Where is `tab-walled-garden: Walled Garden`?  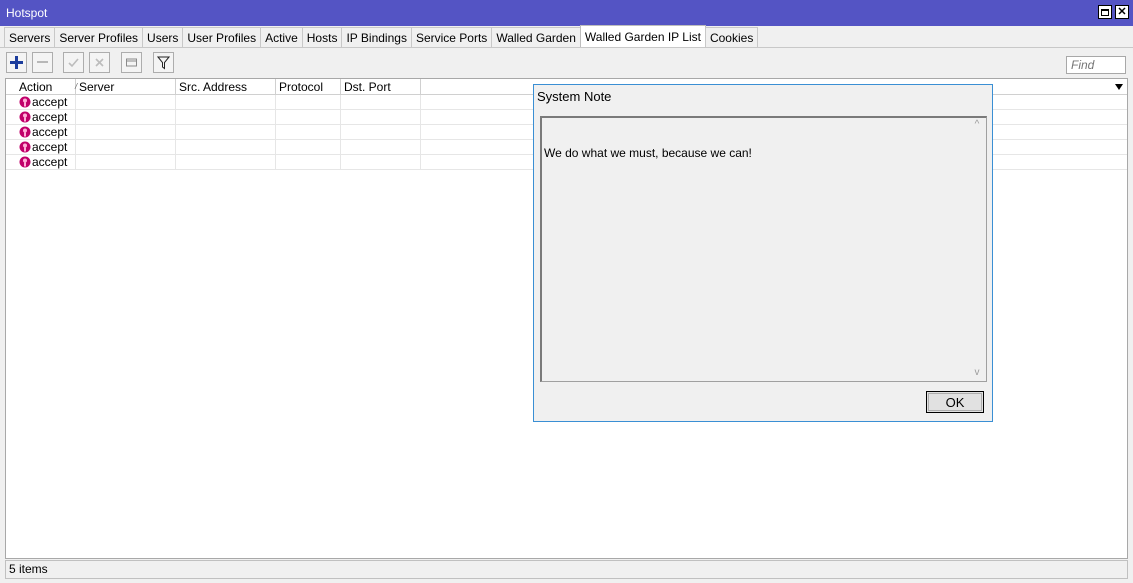
tab-walled-garden: Walled Garden is located at coordinates (536, 37).